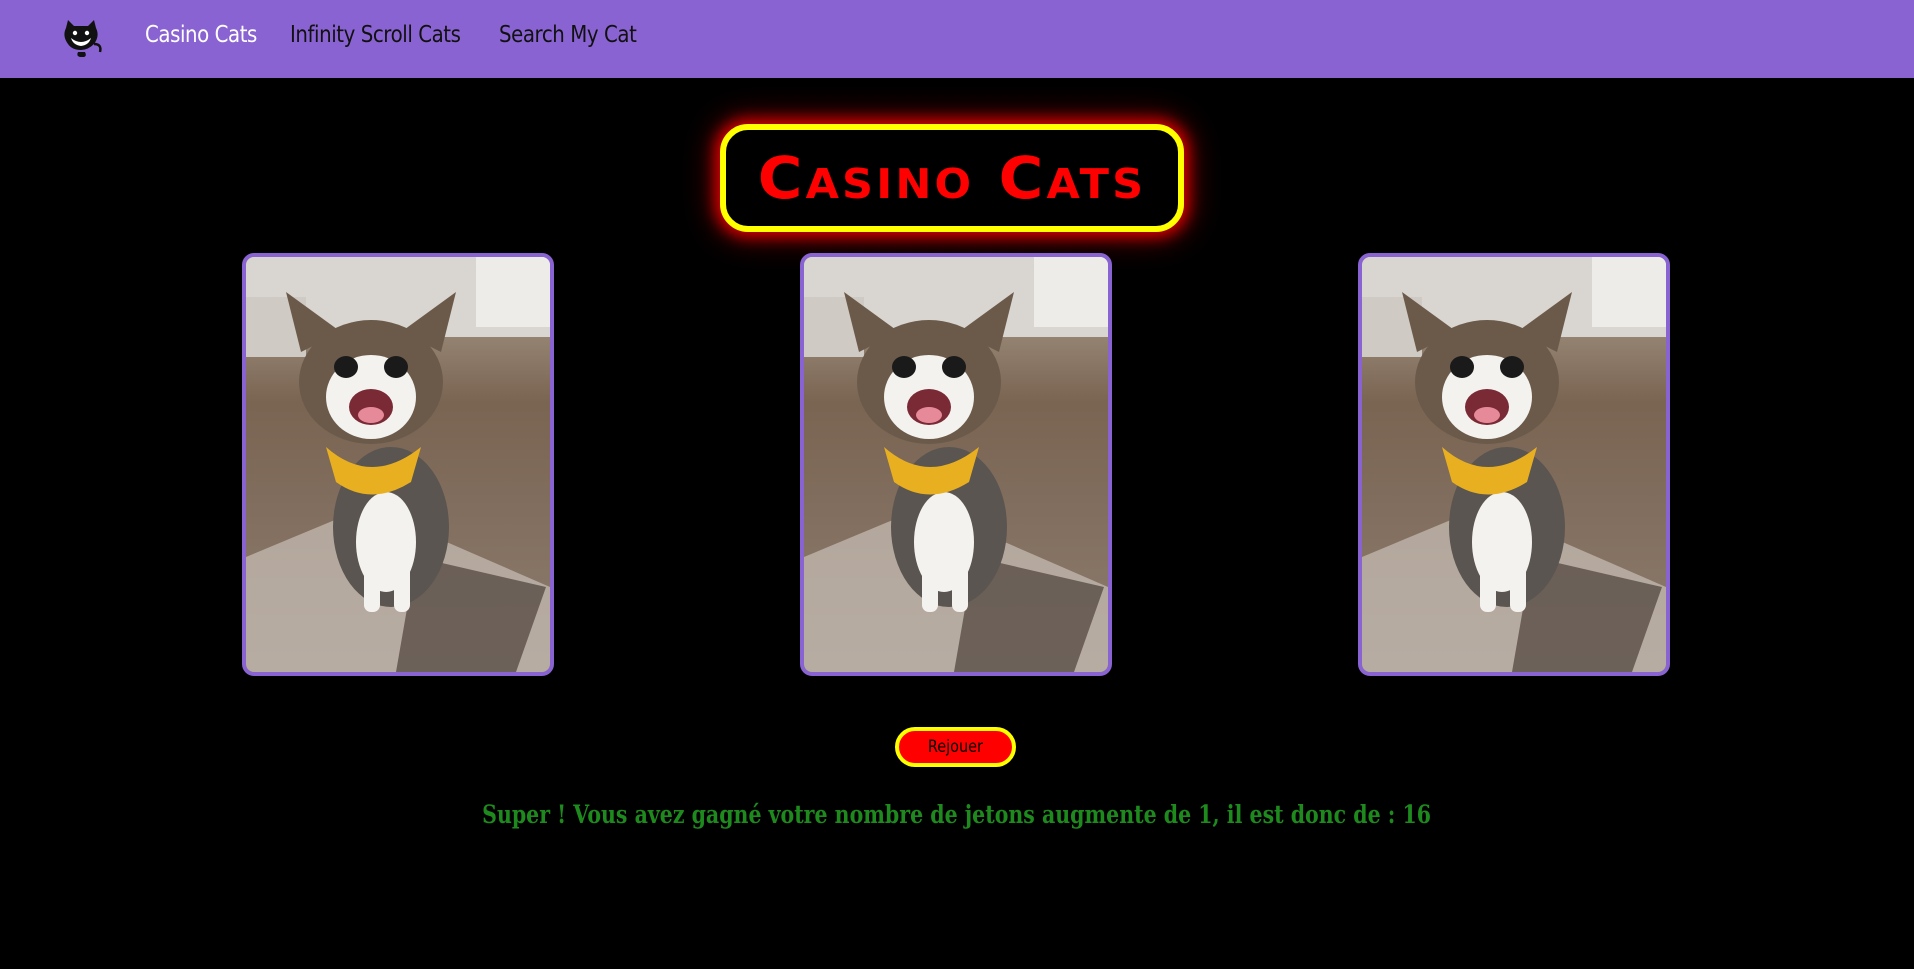  Describe the element at coordinates (201, 35) in the screenshot. I see `nav-link-casino-cats: Casino Cats` at that location.